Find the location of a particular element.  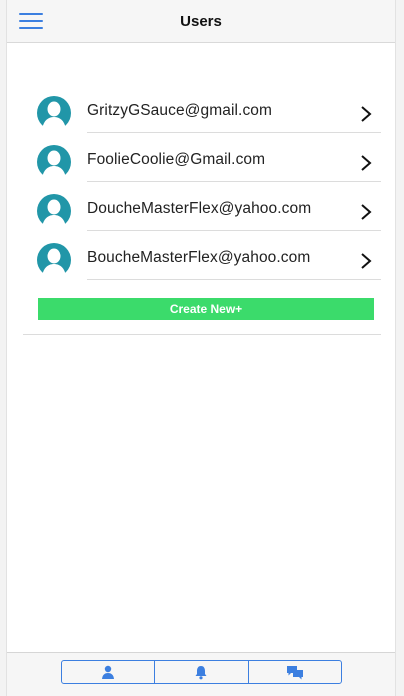

page-title: Users is located at coordinates (201, 21).